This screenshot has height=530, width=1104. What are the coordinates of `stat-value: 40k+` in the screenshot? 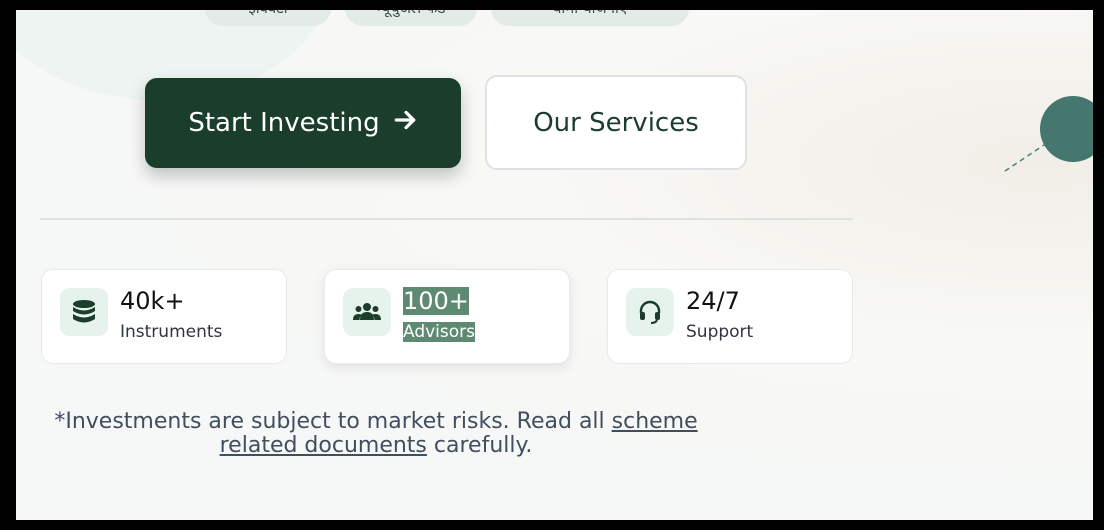 It's located at (152, 301).